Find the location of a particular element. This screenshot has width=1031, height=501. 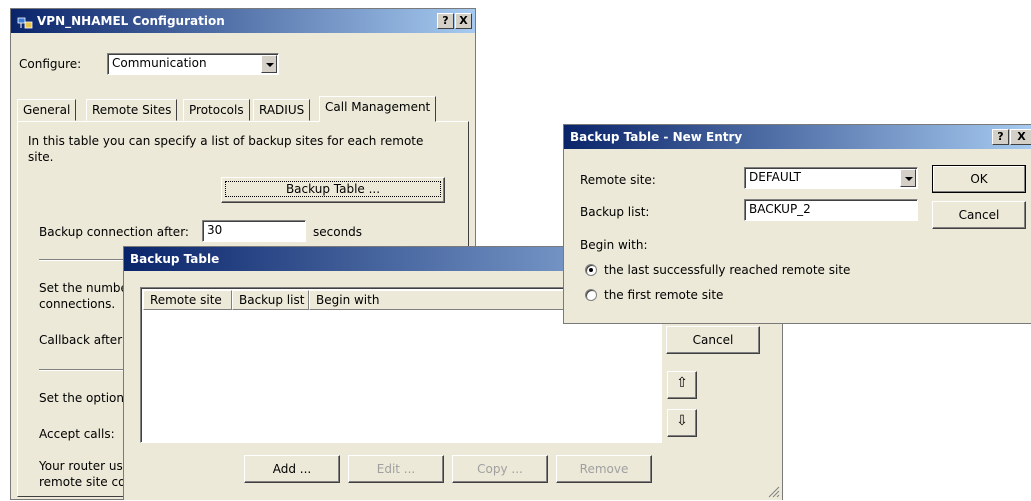

arrow-up-icon: ⇧ is located at coordinates (682, 385).